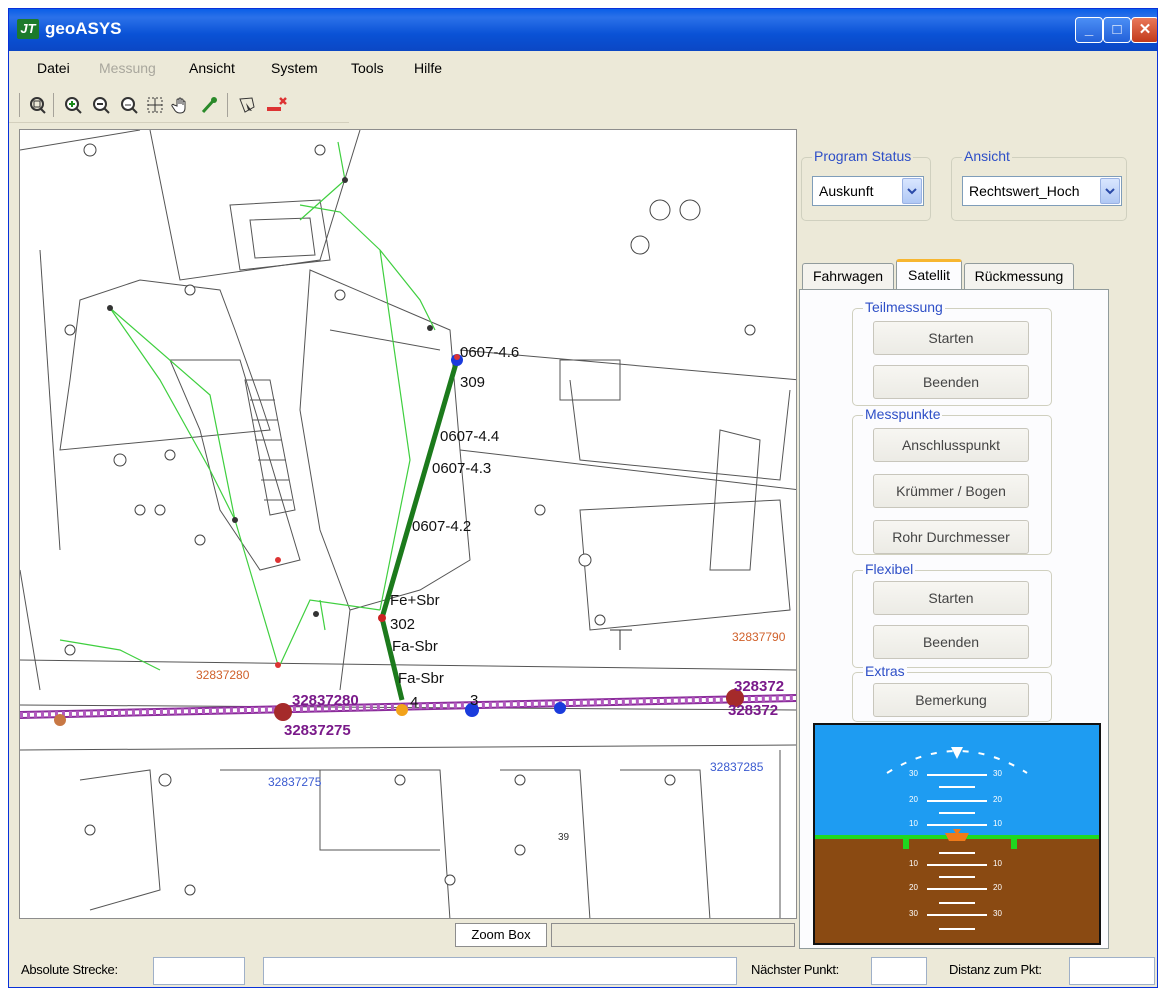 This screenshot has height=991, width=1165. I want to click on delete-measure-icon, so click(277, 105).